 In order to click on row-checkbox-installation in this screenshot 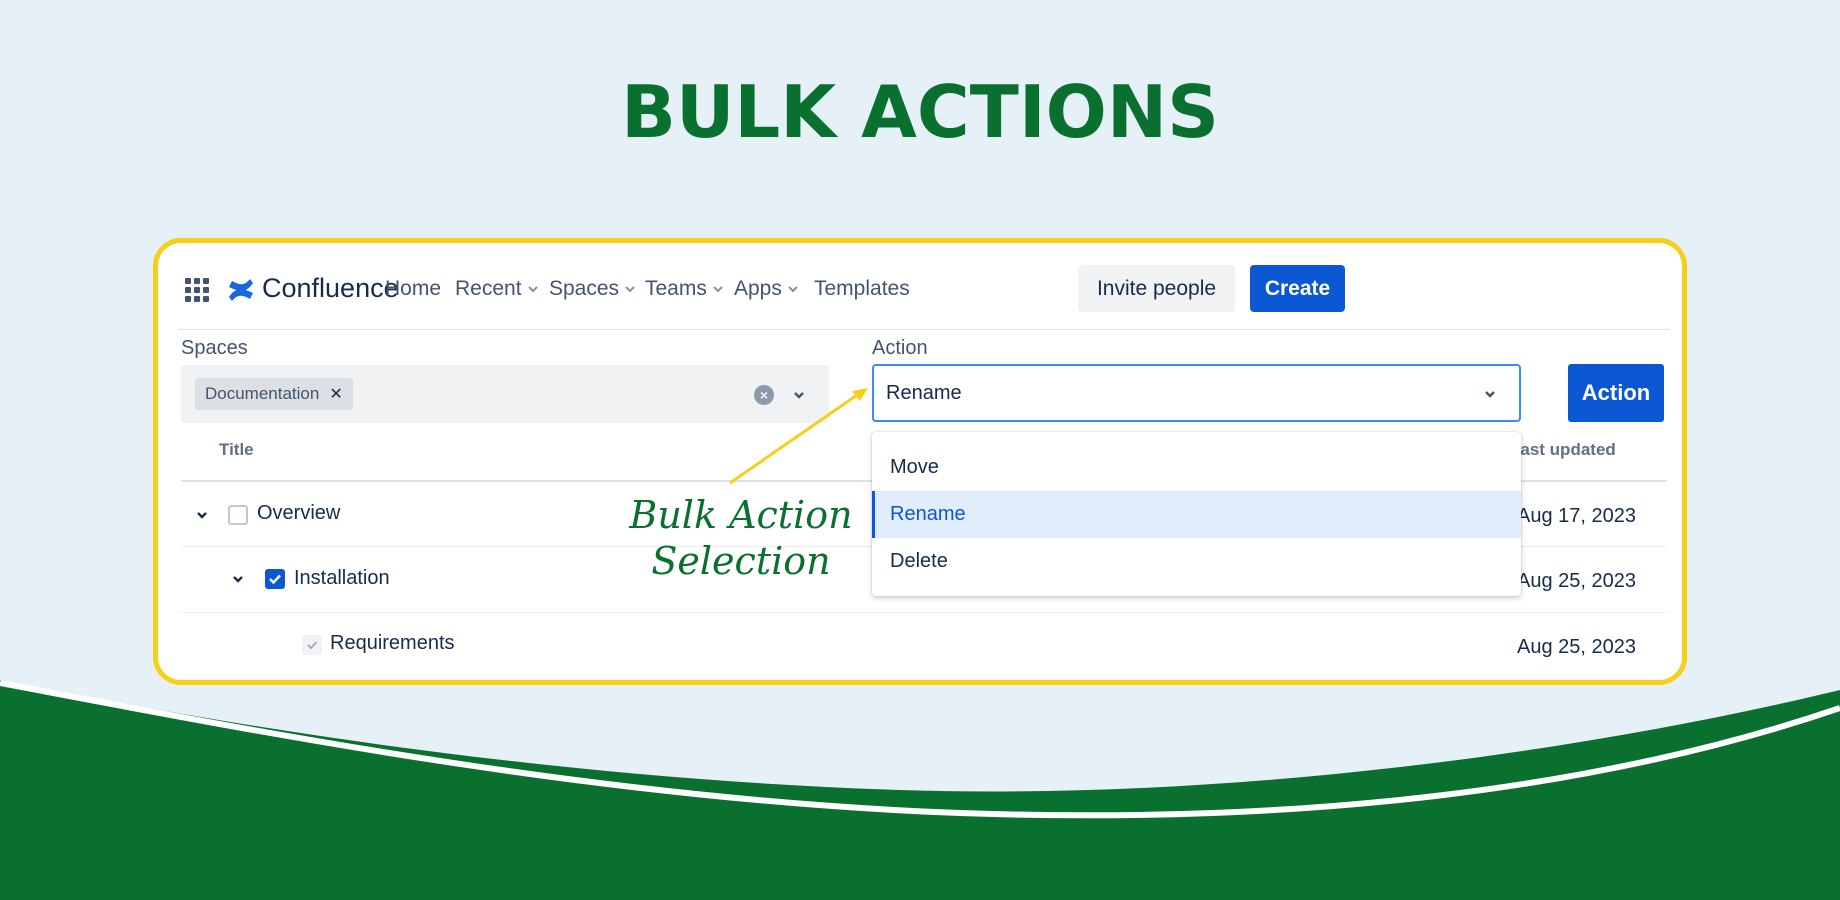, I will do `click(275, 579)`.